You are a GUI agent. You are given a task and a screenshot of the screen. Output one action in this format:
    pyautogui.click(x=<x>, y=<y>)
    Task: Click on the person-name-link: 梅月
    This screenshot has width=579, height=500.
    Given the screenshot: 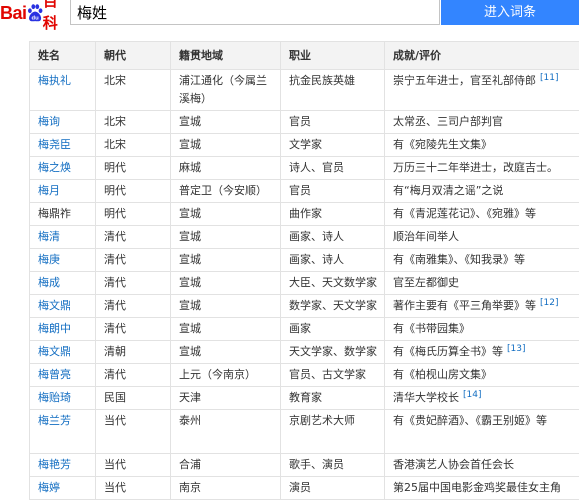 What is the action you would take?
    pyautogui.click(x=49, y=190)
    